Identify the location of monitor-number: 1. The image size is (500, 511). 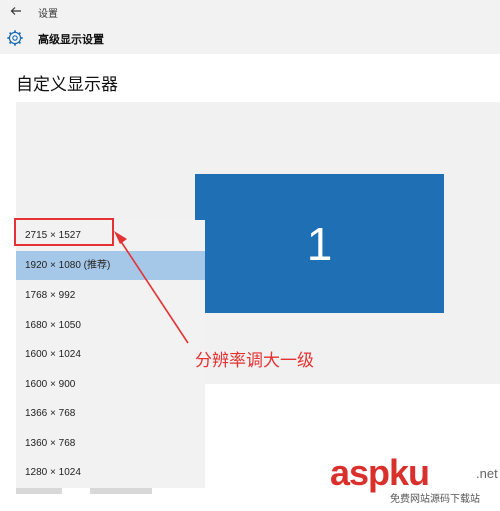
(319, 243).